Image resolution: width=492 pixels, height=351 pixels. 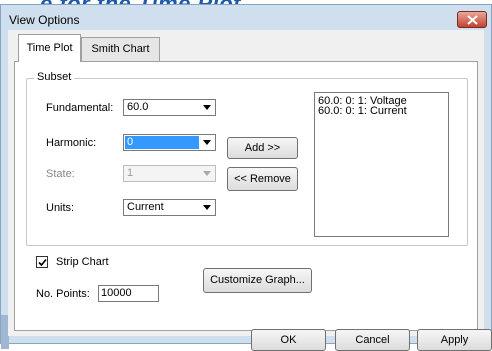 What do you see at coordinates (381, 164) in the screenshot?
I see `selected-series-list: 60.0: 0: 1: Voltage 60.0: 0: 1: Current` at bounding box center [381, 164].